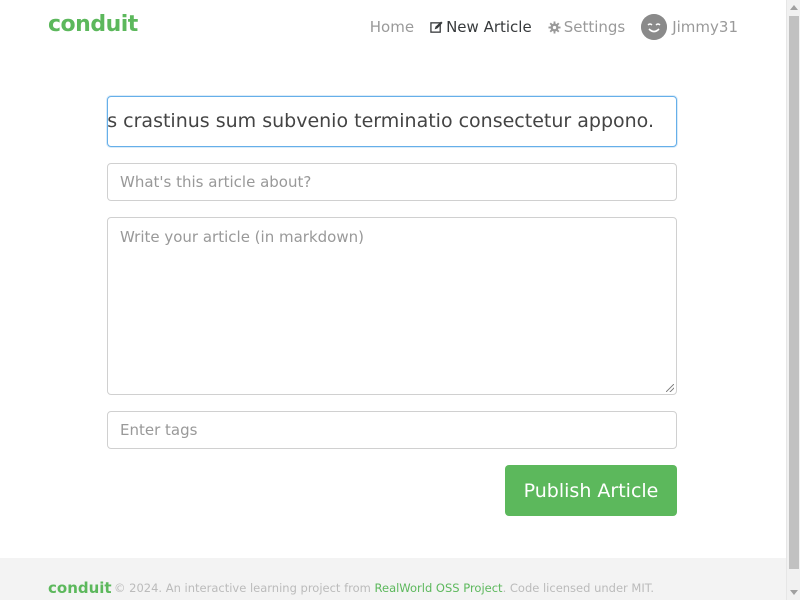 This screenshot has width=800, height=600. Describe the element at coordinates (554, 27) in the screenshot. I see `gear-icon` at that location.